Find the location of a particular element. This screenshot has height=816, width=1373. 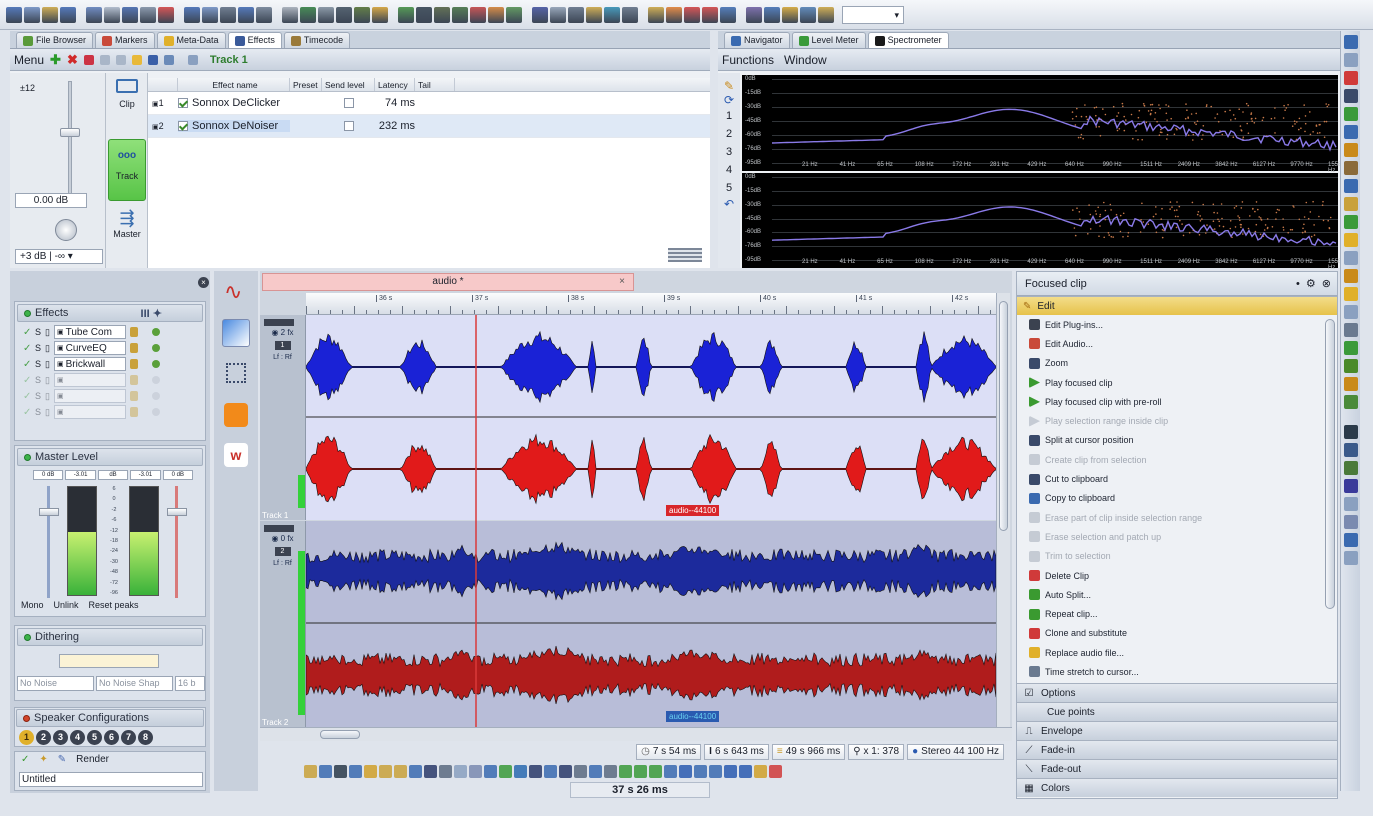

close-tab-icon: × is located at coordinates (622, 282).